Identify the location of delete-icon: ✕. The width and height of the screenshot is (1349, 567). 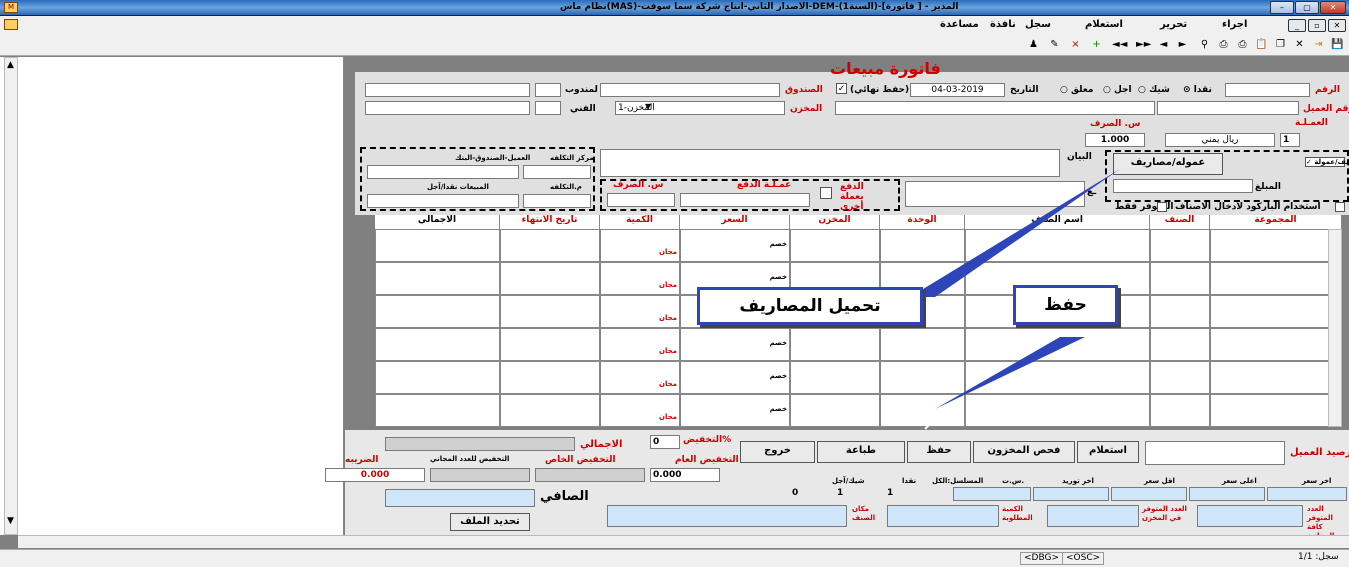
(1299, 45).